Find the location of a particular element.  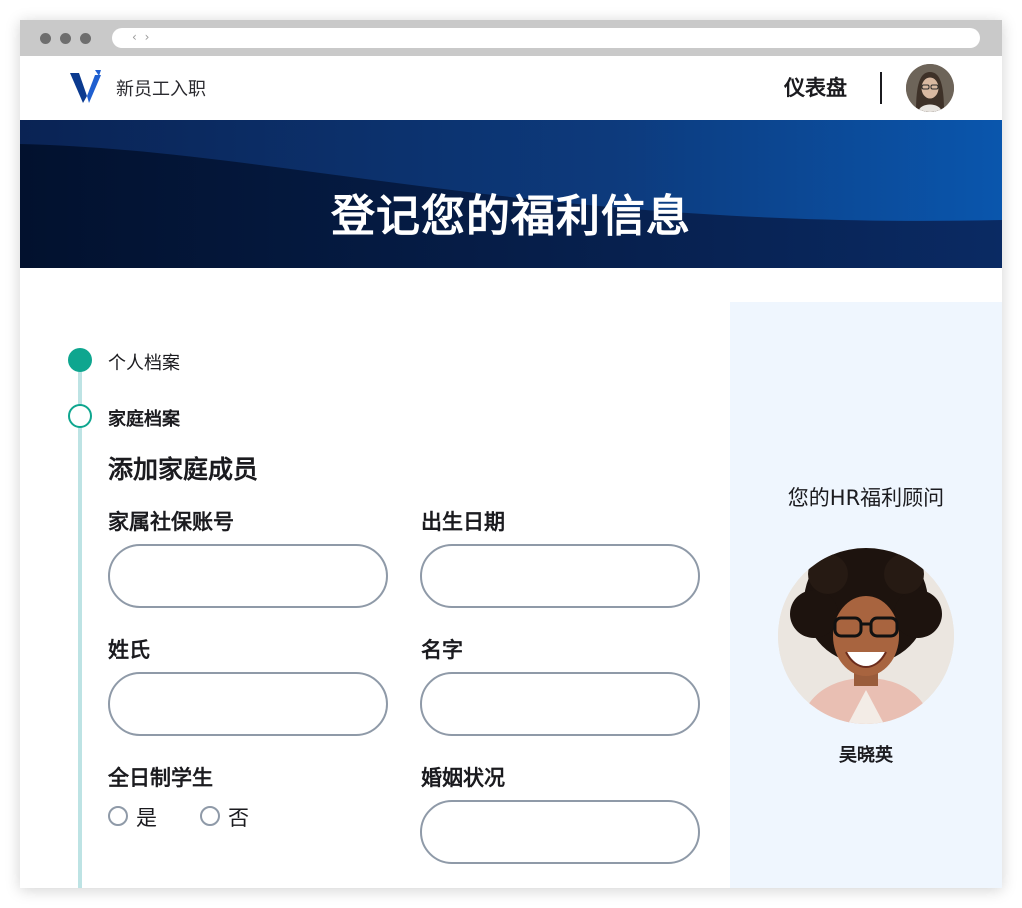

radio-yes-label: 是 is located at coordinates (146, 817).